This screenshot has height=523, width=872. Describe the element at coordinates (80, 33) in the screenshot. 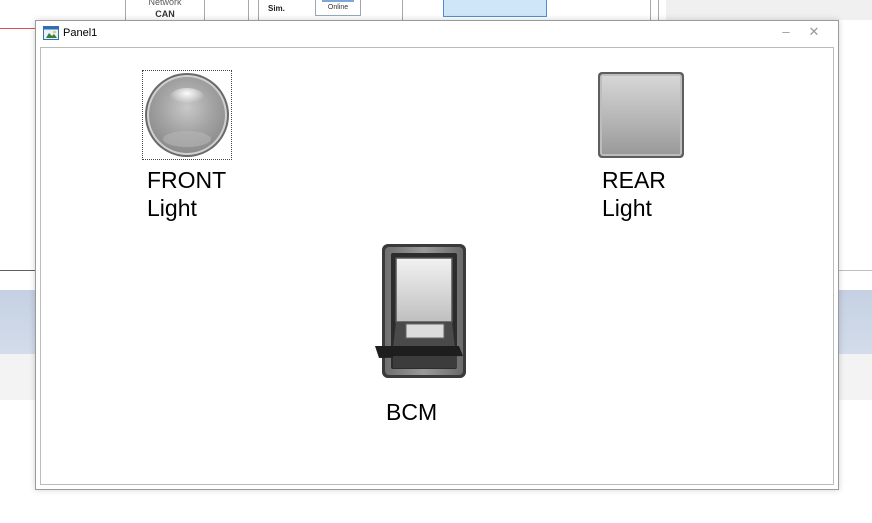

I see `window-title: Panel1` at that location.